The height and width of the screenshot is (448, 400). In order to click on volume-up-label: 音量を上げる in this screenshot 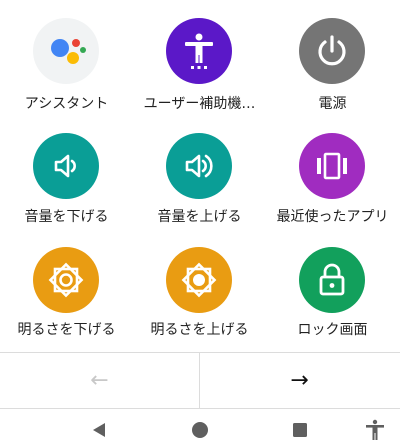, I will do `click(199, 217)`.